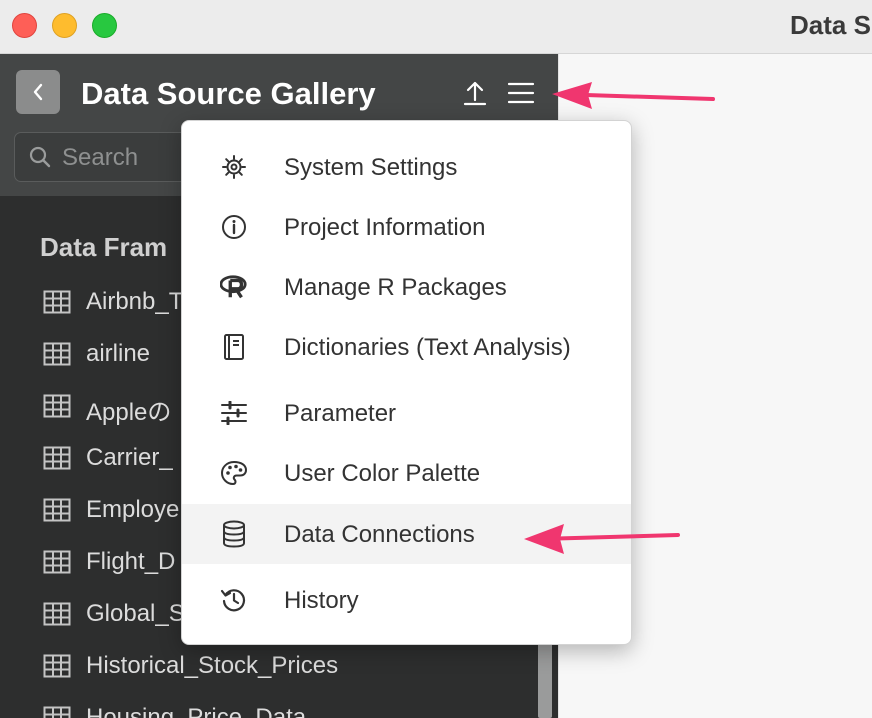 This screenshot has height=718, width=872. I want to click on list-item-label: Historical_Stock_Prices, so click(212, 665).